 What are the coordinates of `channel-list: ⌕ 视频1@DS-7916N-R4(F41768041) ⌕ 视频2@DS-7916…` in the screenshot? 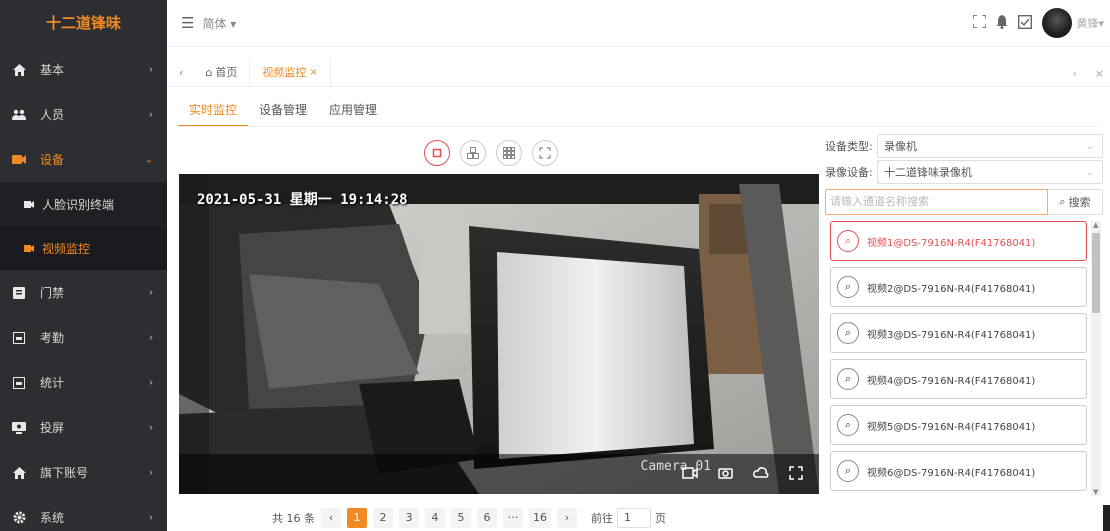 It's located at (958, 376).